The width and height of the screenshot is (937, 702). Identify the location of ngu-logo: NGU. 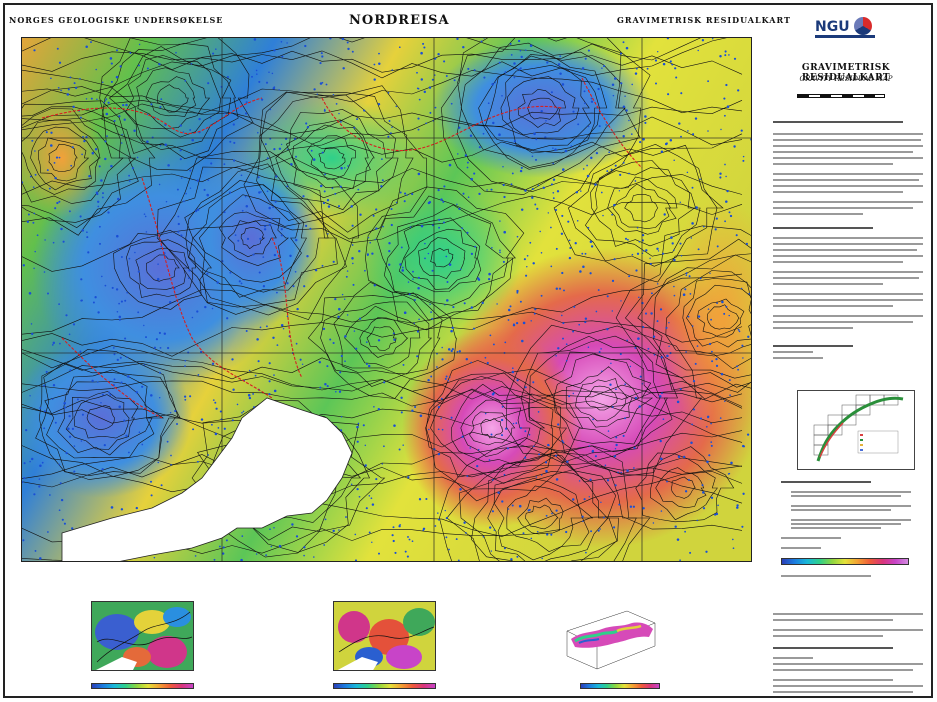
(832, 27).